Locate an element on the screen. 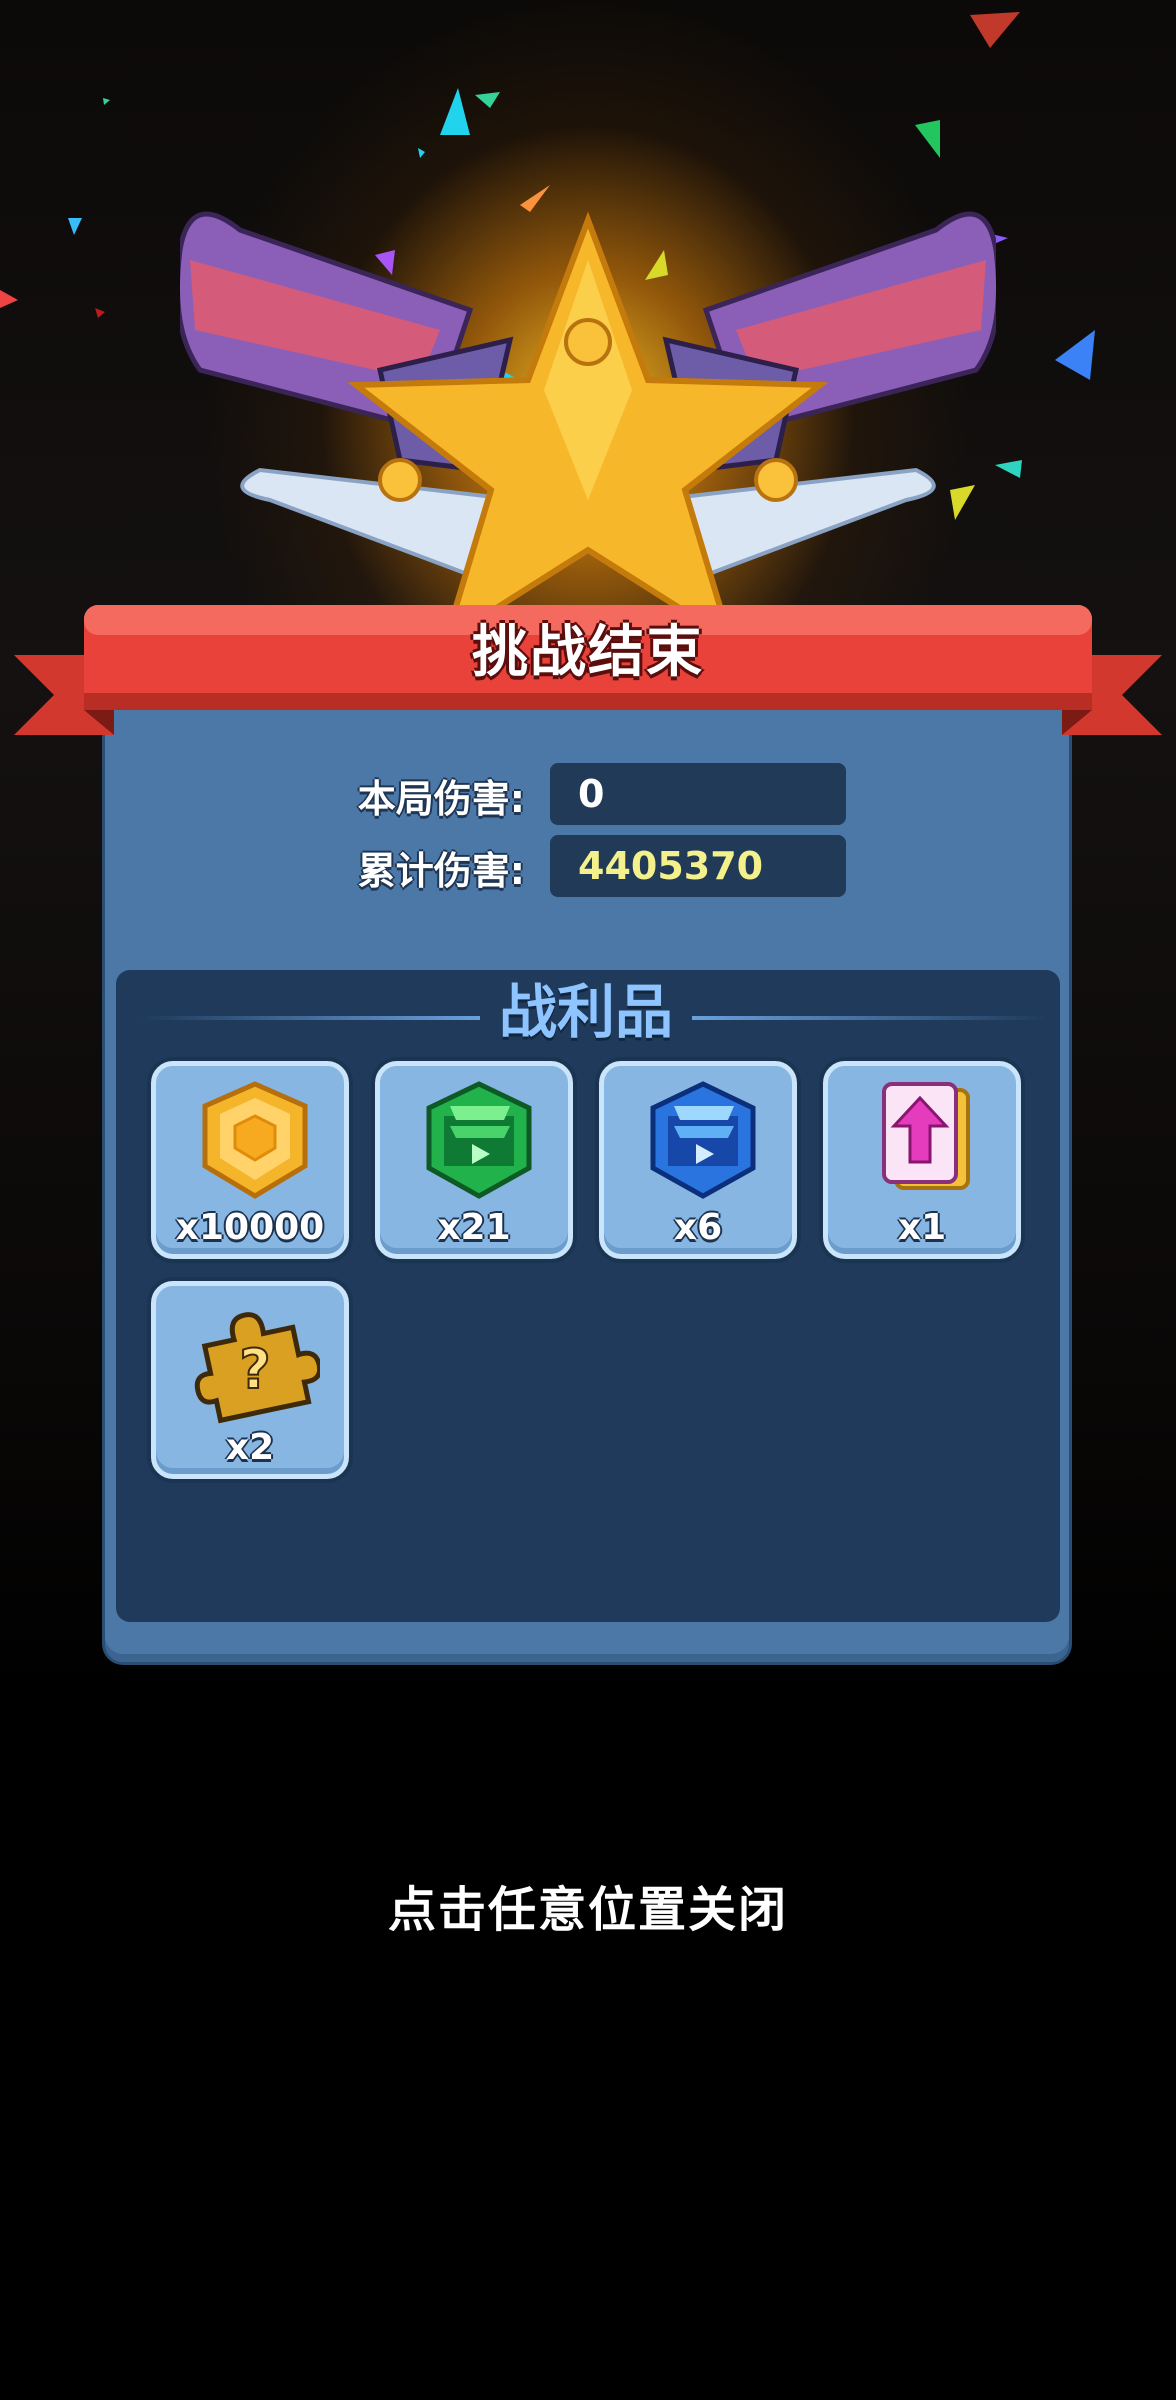  loot-item-blue-gem: x6 is located at coordinates (698, 1160).